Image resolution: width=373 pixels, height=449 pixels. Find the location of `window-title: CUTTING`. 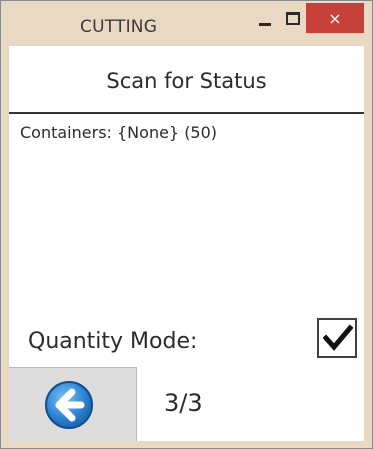

window-title: CUTTING is located at coordinates (119, 27).